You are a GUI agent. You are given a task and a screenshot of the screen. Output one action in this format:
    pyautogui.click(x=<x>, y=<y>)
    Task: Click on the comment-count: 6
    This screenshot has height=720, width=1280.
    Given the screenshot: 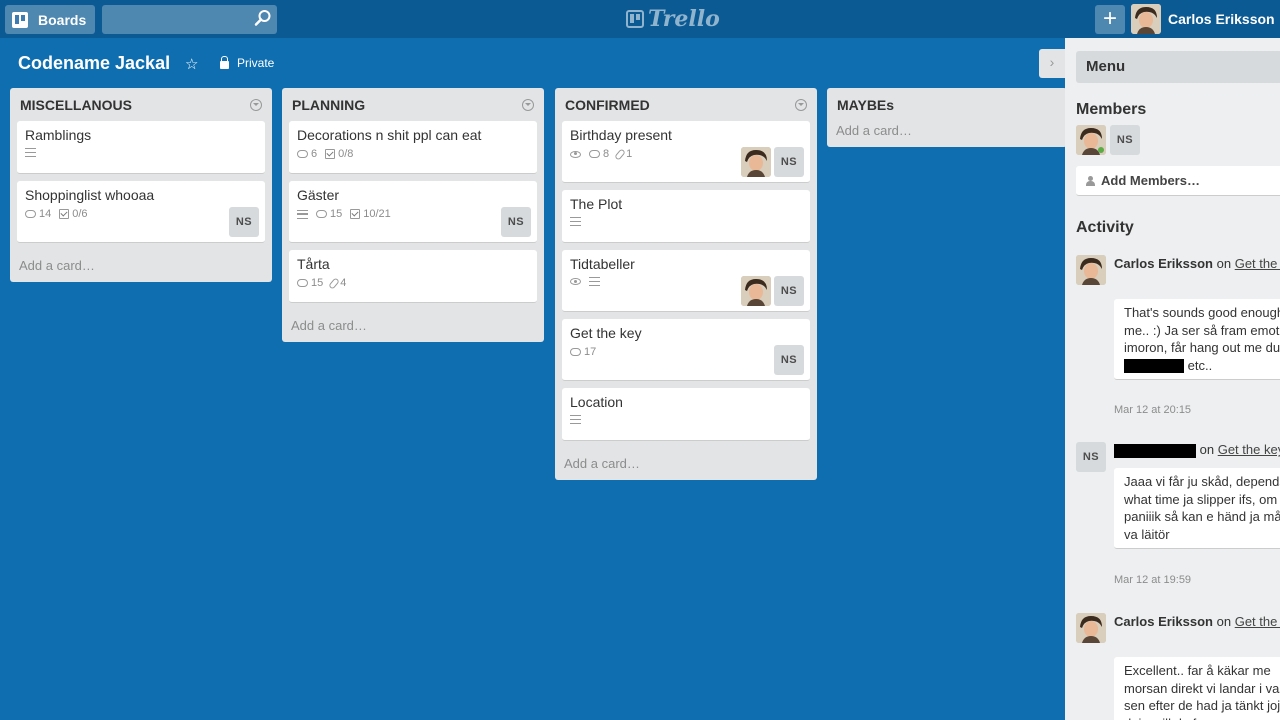 What is the action you would take?
    pyautogui.click(x=314, y=154)
    